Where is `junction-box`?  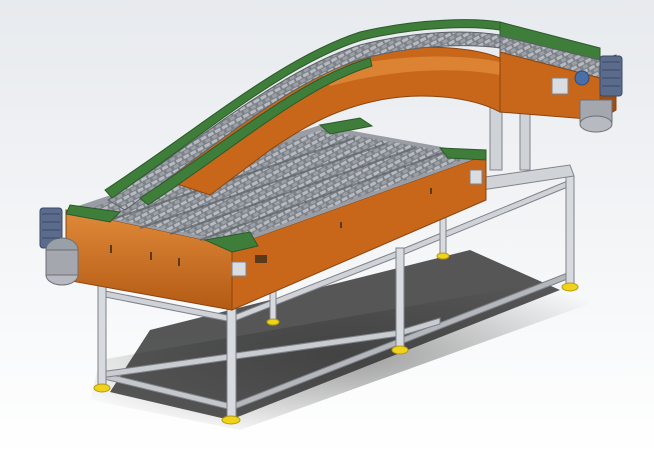
junction-box is located at coordinates (239, 269).